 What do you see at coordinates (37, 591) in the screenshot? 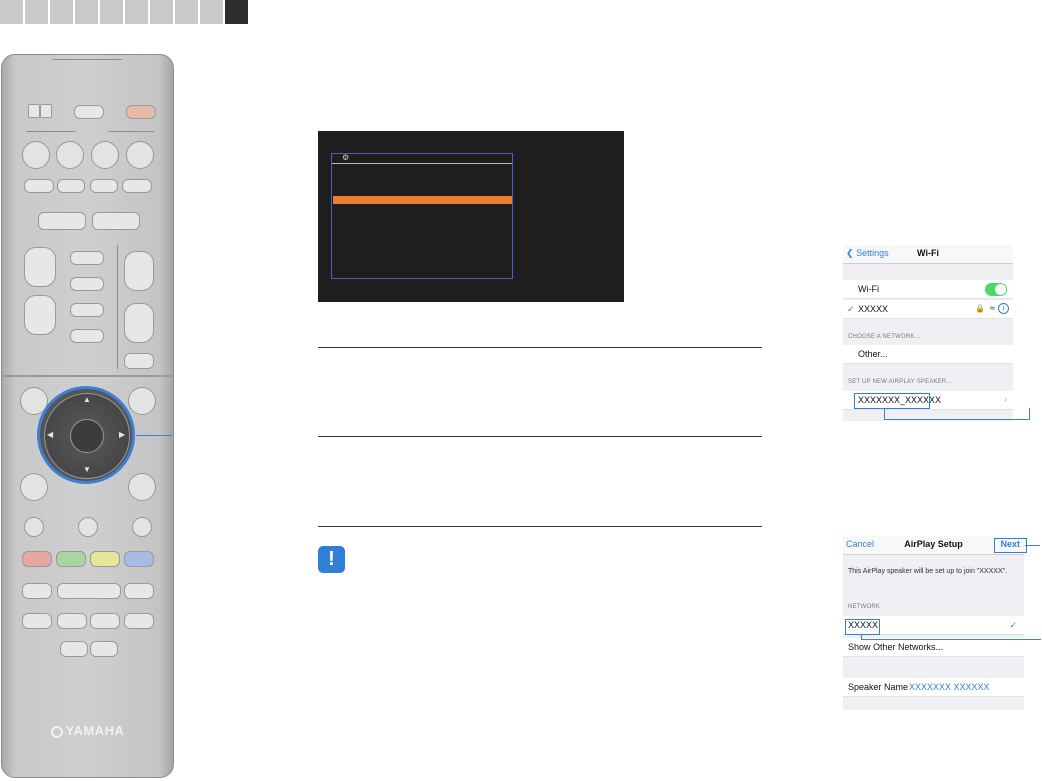
I see `skip-back-button` at bounding box center [37, 591].